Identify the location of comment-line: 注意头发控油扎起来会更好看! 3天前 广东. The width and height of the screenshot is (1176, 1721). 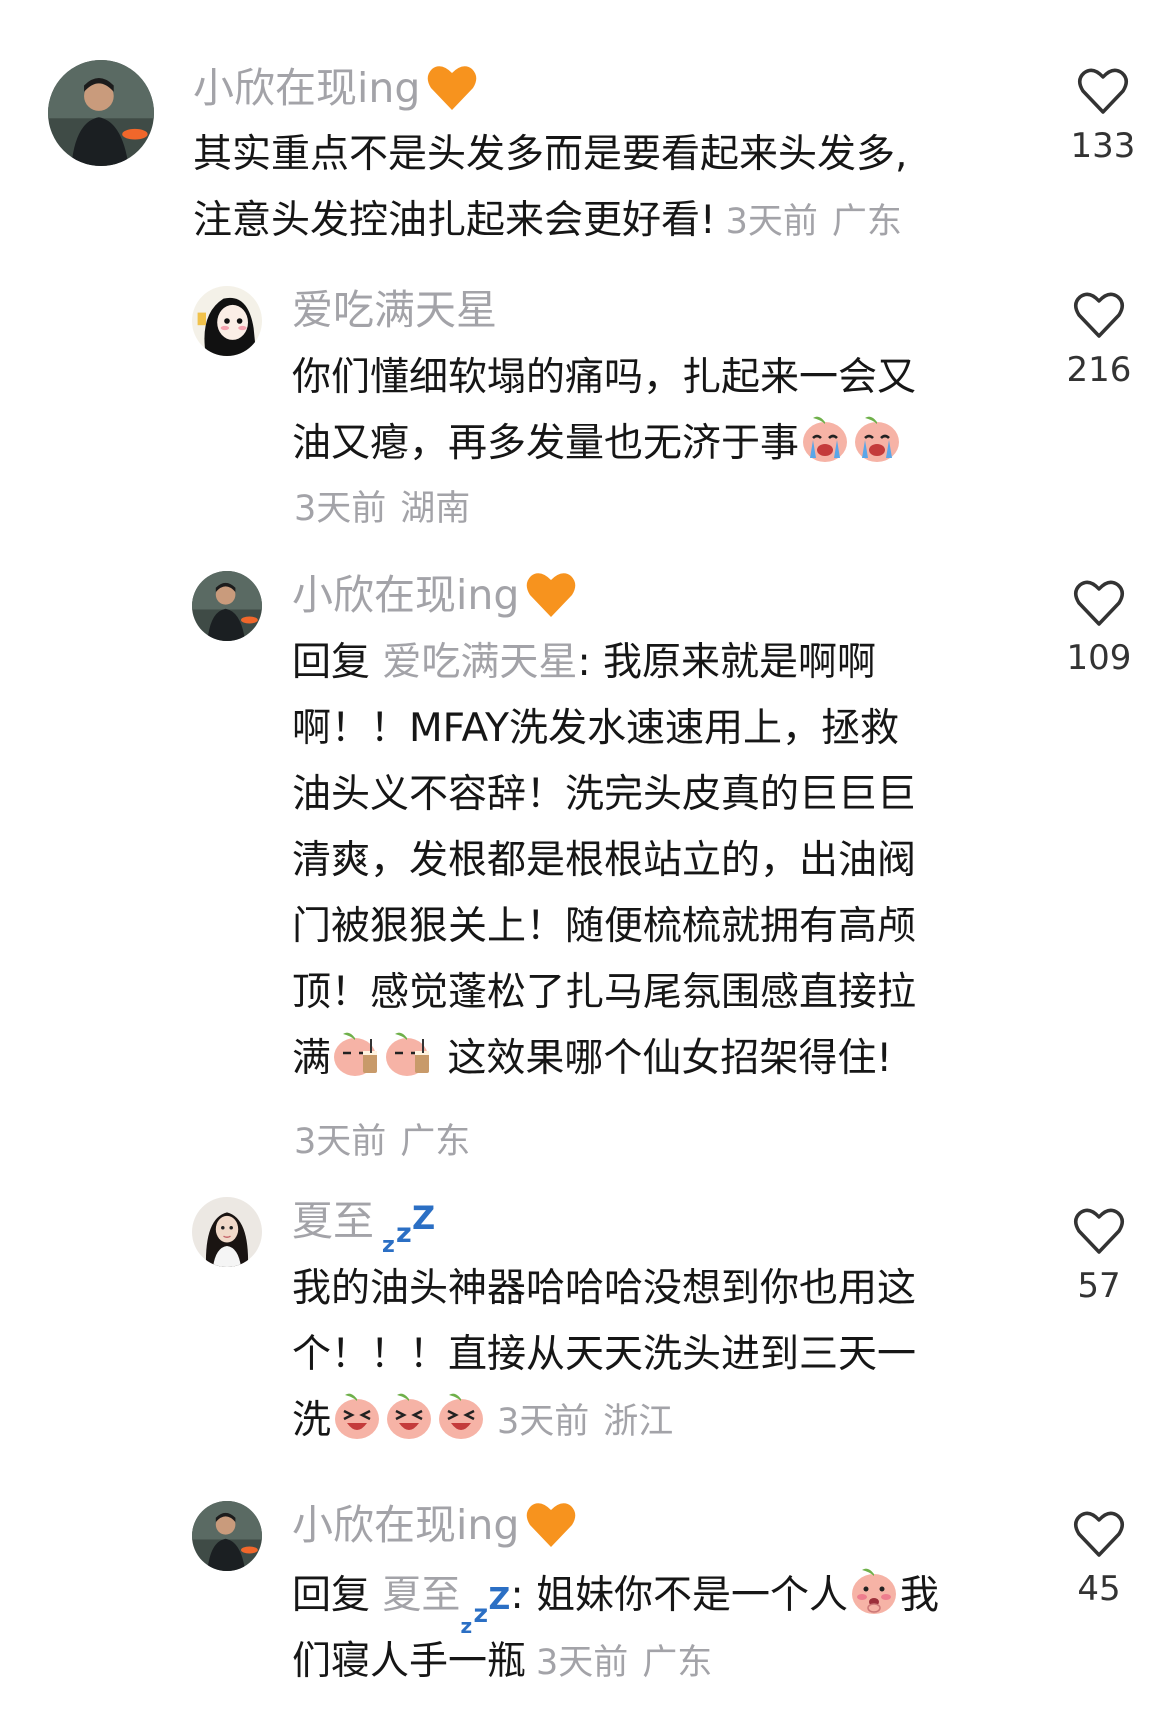
(593, 221).